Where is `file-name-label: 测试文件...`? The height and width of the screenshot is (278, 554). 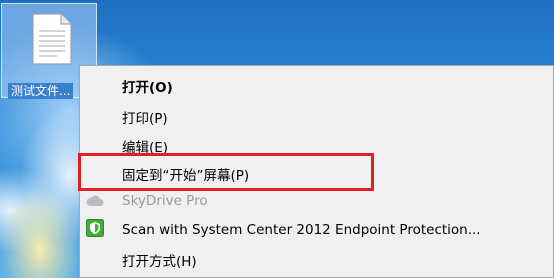 file-name-label: 测试文件... is located at coordinates (41, 91).